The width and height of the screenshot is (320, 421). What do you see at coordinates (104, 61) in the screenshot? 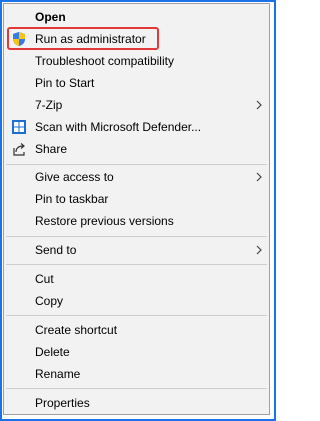
I see `menu-item-label: Troubleshoot compatibility` at bounding box center [104, 61].